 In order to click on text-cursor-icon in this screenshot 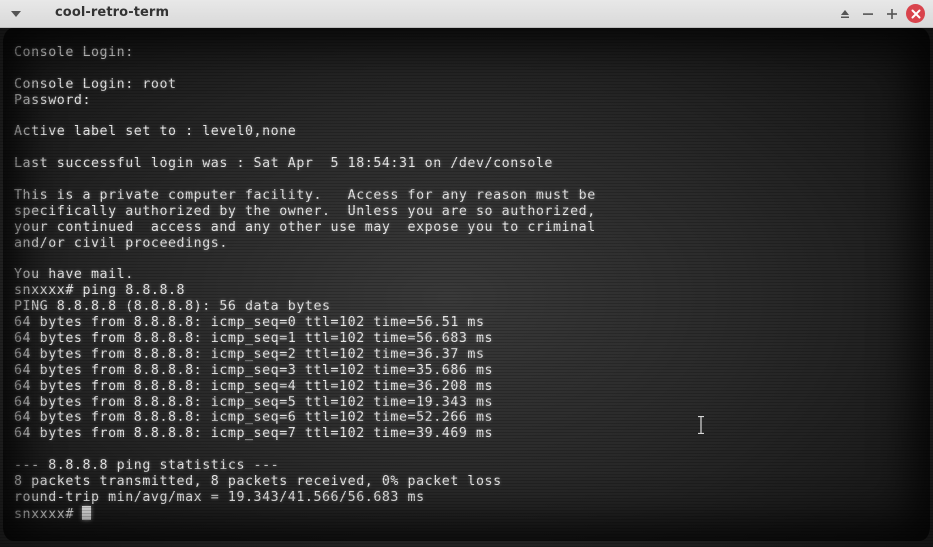, I will do `click(701, 425)`.